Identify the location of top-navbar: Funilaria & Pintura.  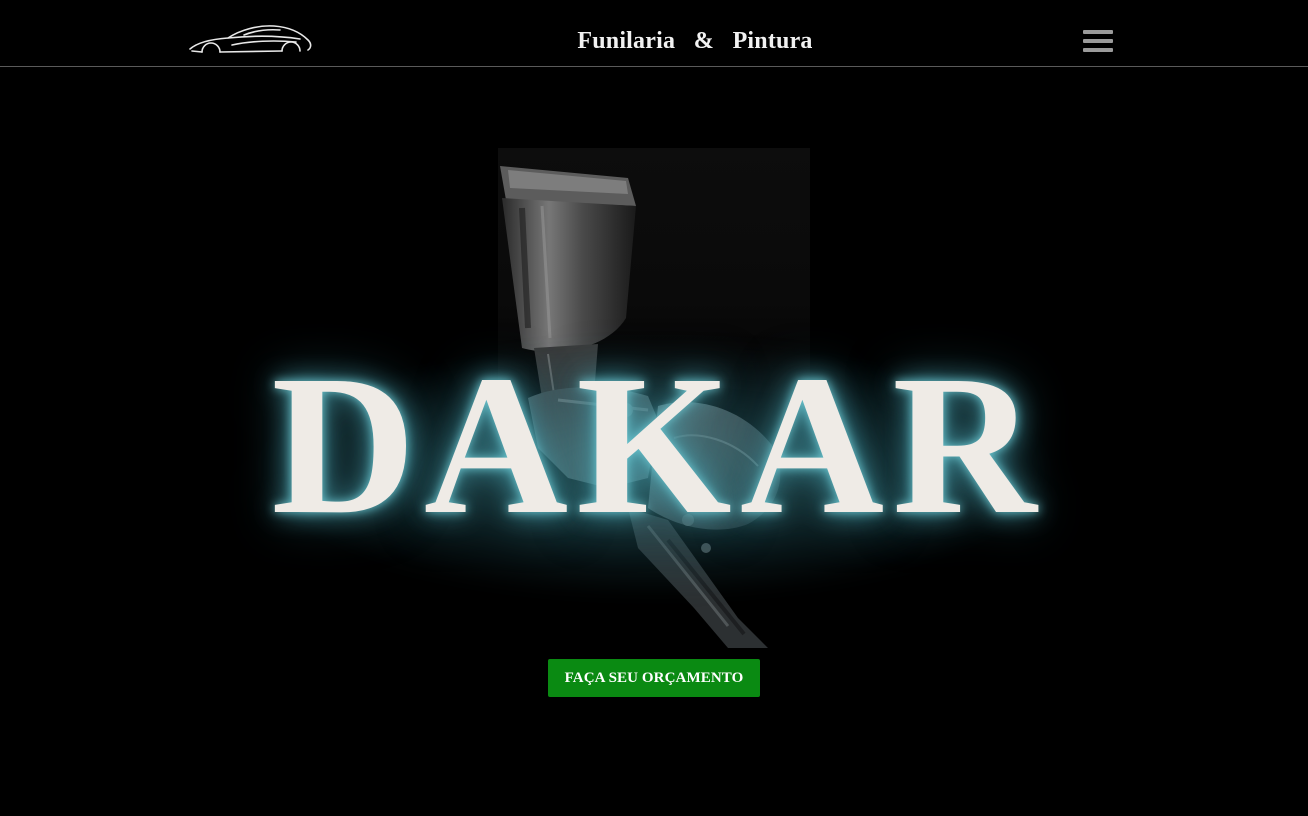
(654, 33).